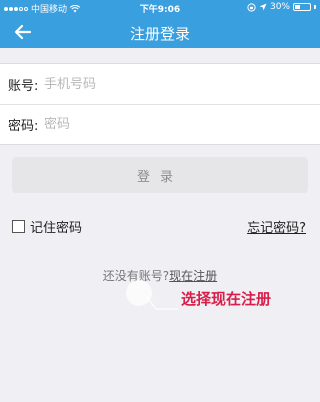  I want to click on password-input, so click(182, 124).